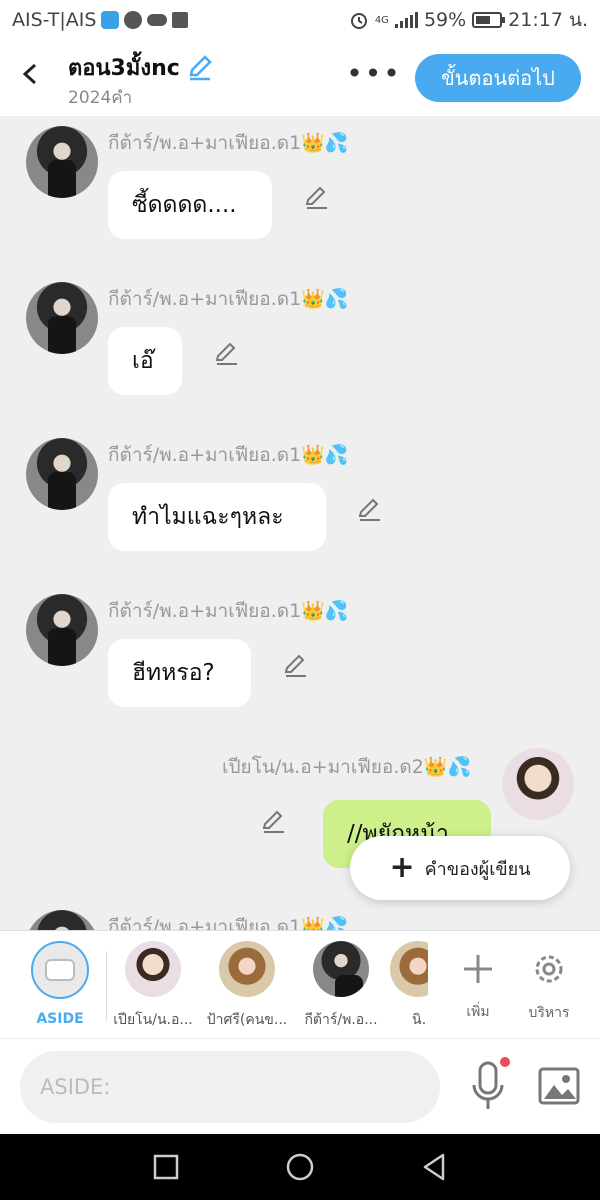 This screenshot has width=600, height=1200. I want to click on back-nav-icon, so click(434, 1167).